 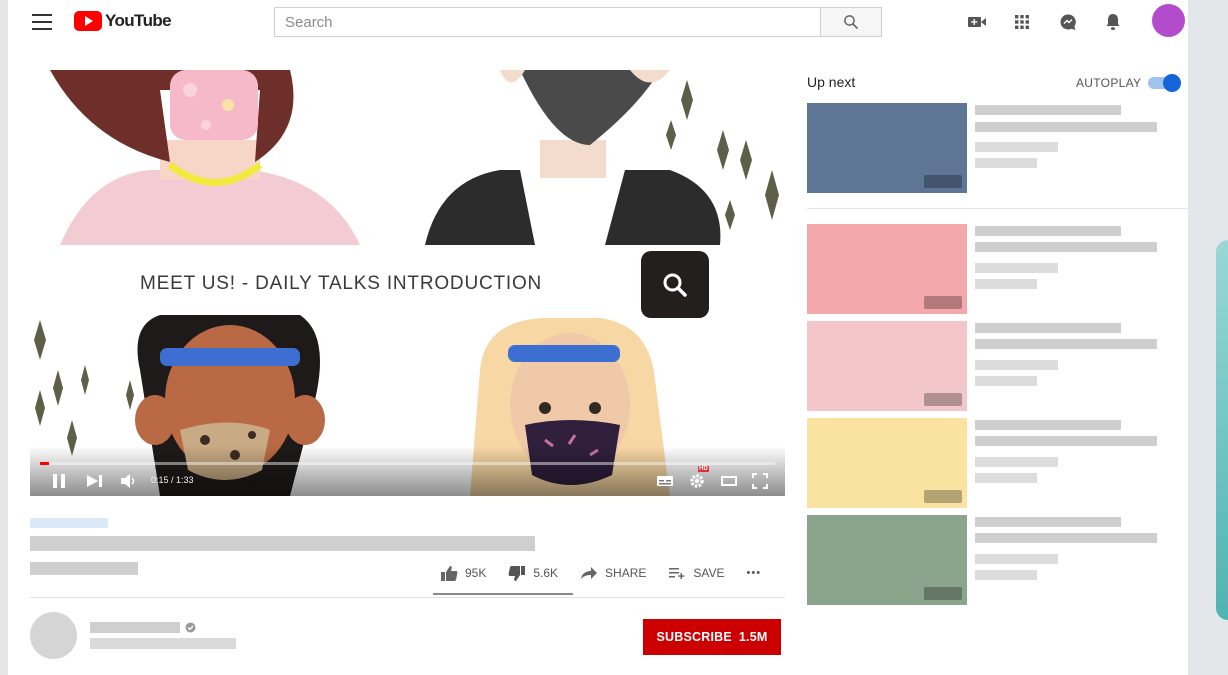 I want to click on save-button: SAVE, so click(x=696, y=573).